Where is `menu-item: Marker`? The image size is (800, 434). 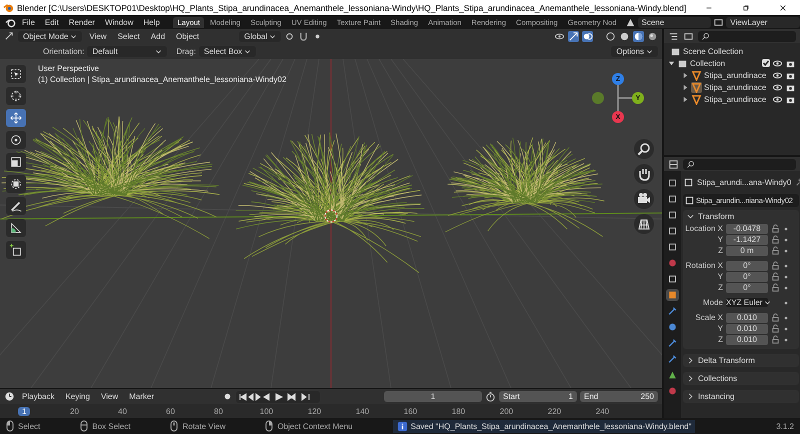
menu-item: Marker is located at coordinates (141, 396).